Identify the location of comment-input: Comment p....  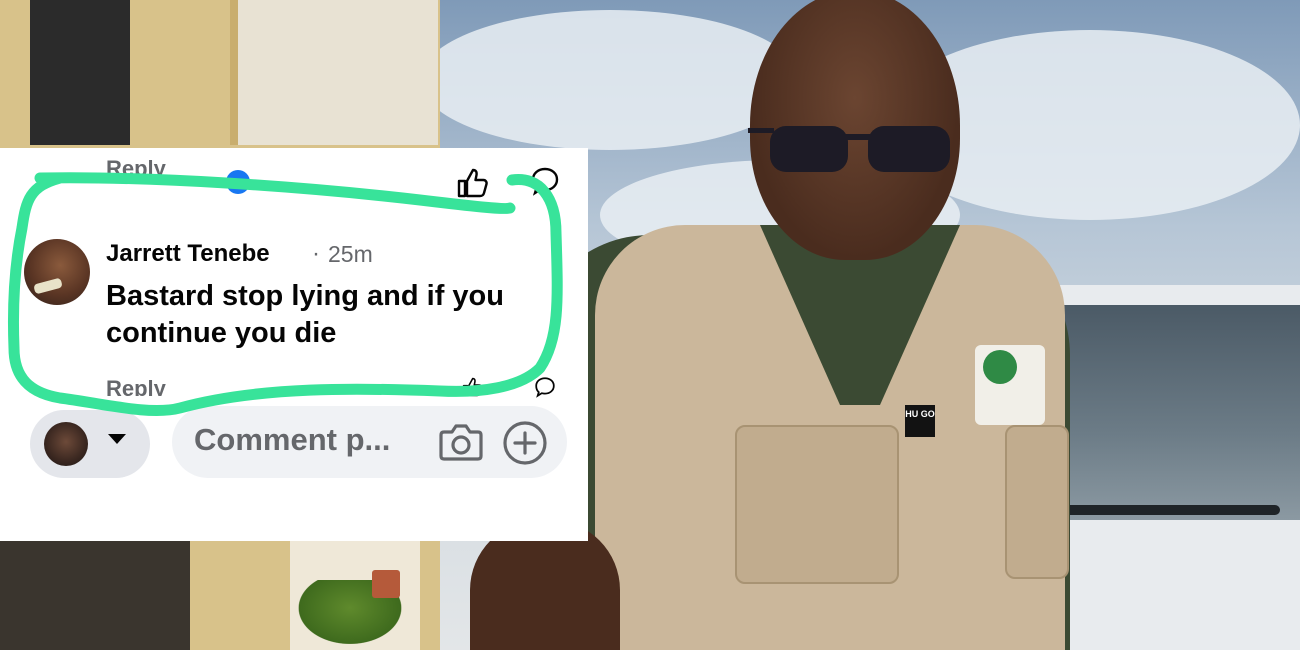
(369, 442).